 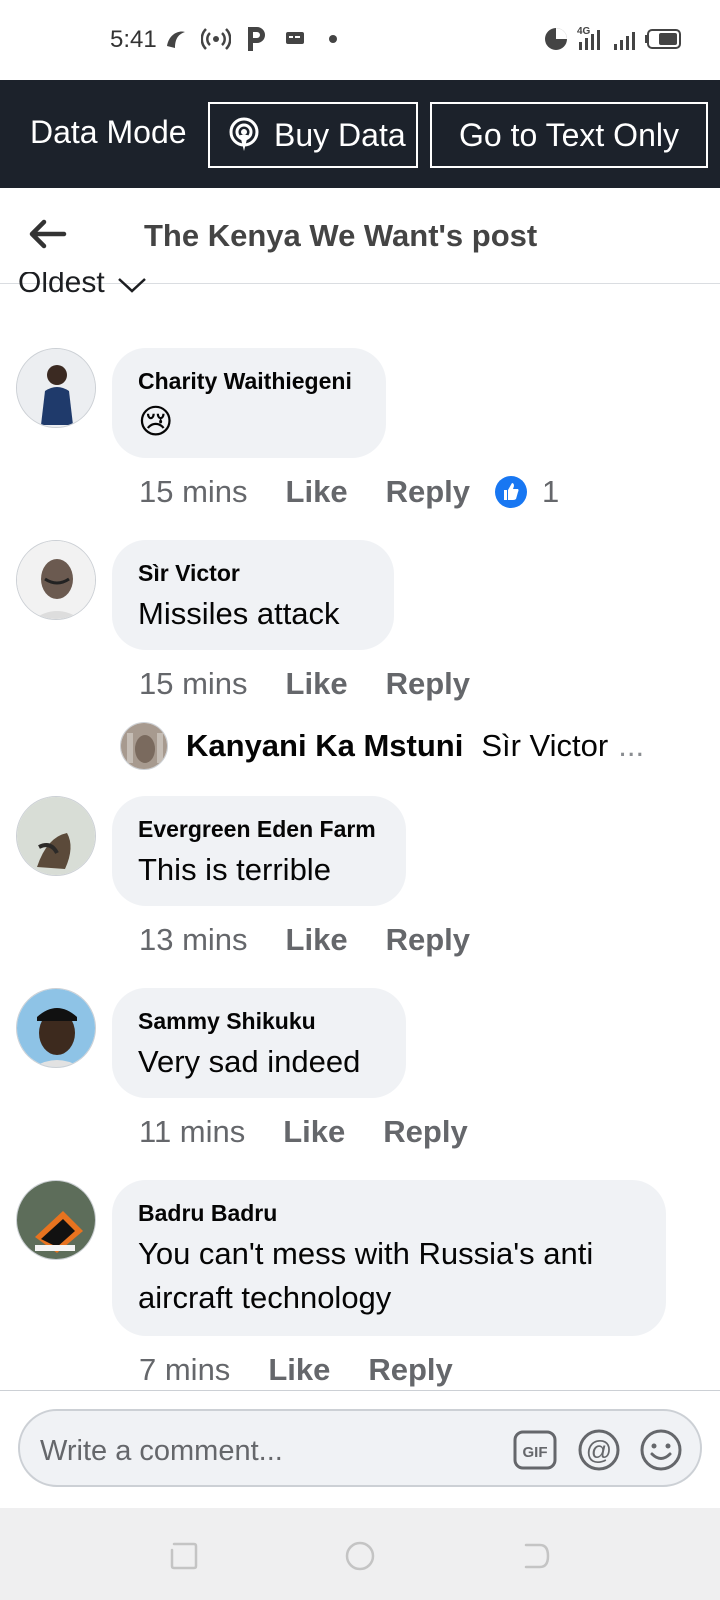 I want to click on comment-text: Very sad indeed, so click(x=249, y=1061).